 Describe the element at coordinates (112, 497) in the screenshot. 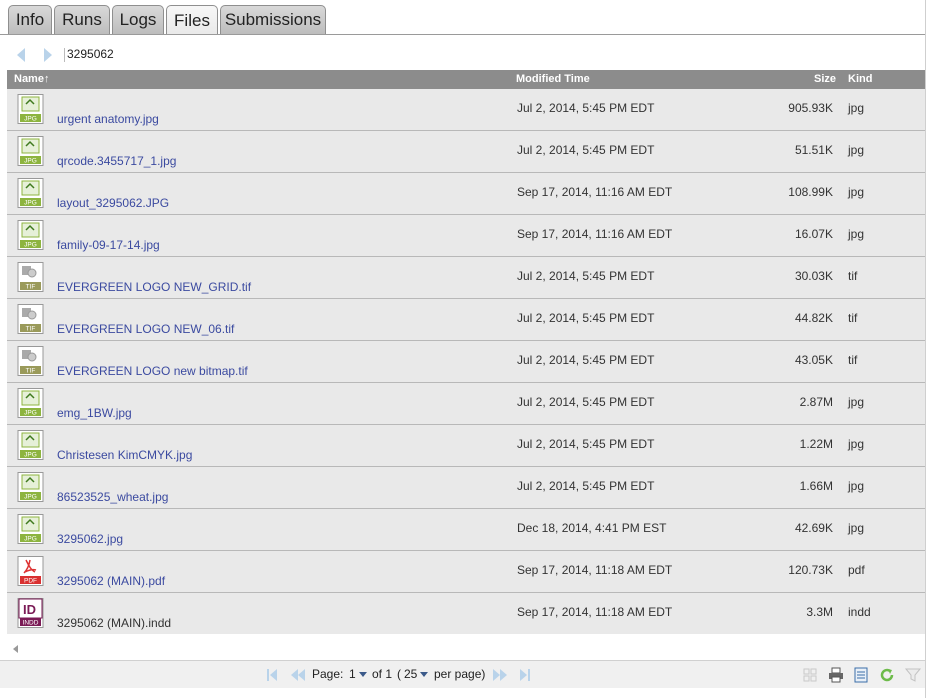

I see `file-name-link: 86523525_wheat.jpg` at that location.